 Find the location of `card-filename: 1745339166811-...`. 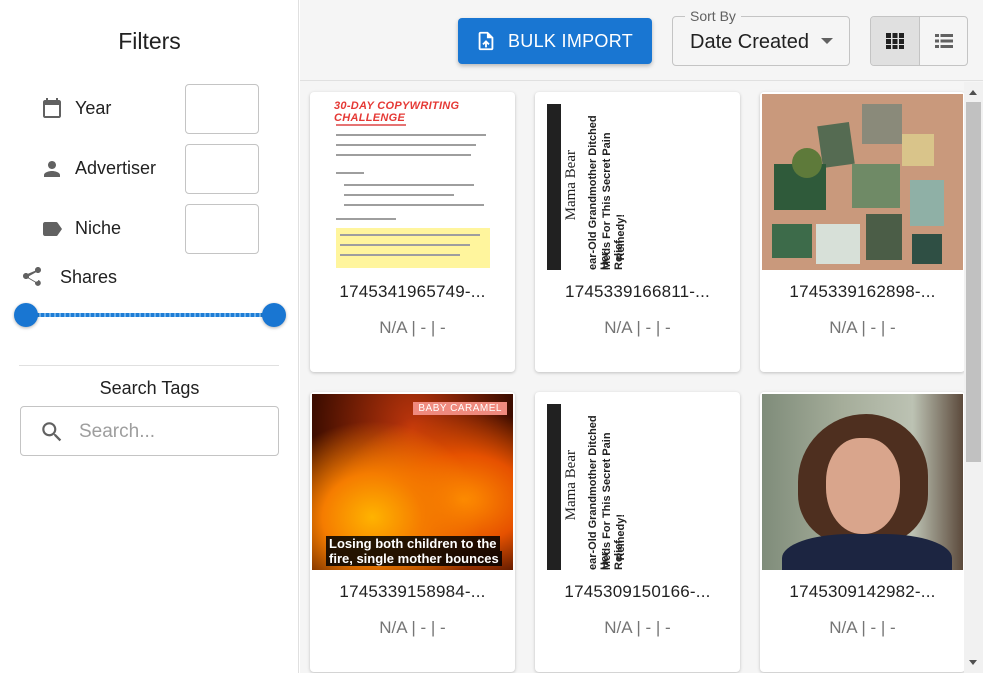

card-filename: 1745339166811-... is located at coordinates (637, 291).